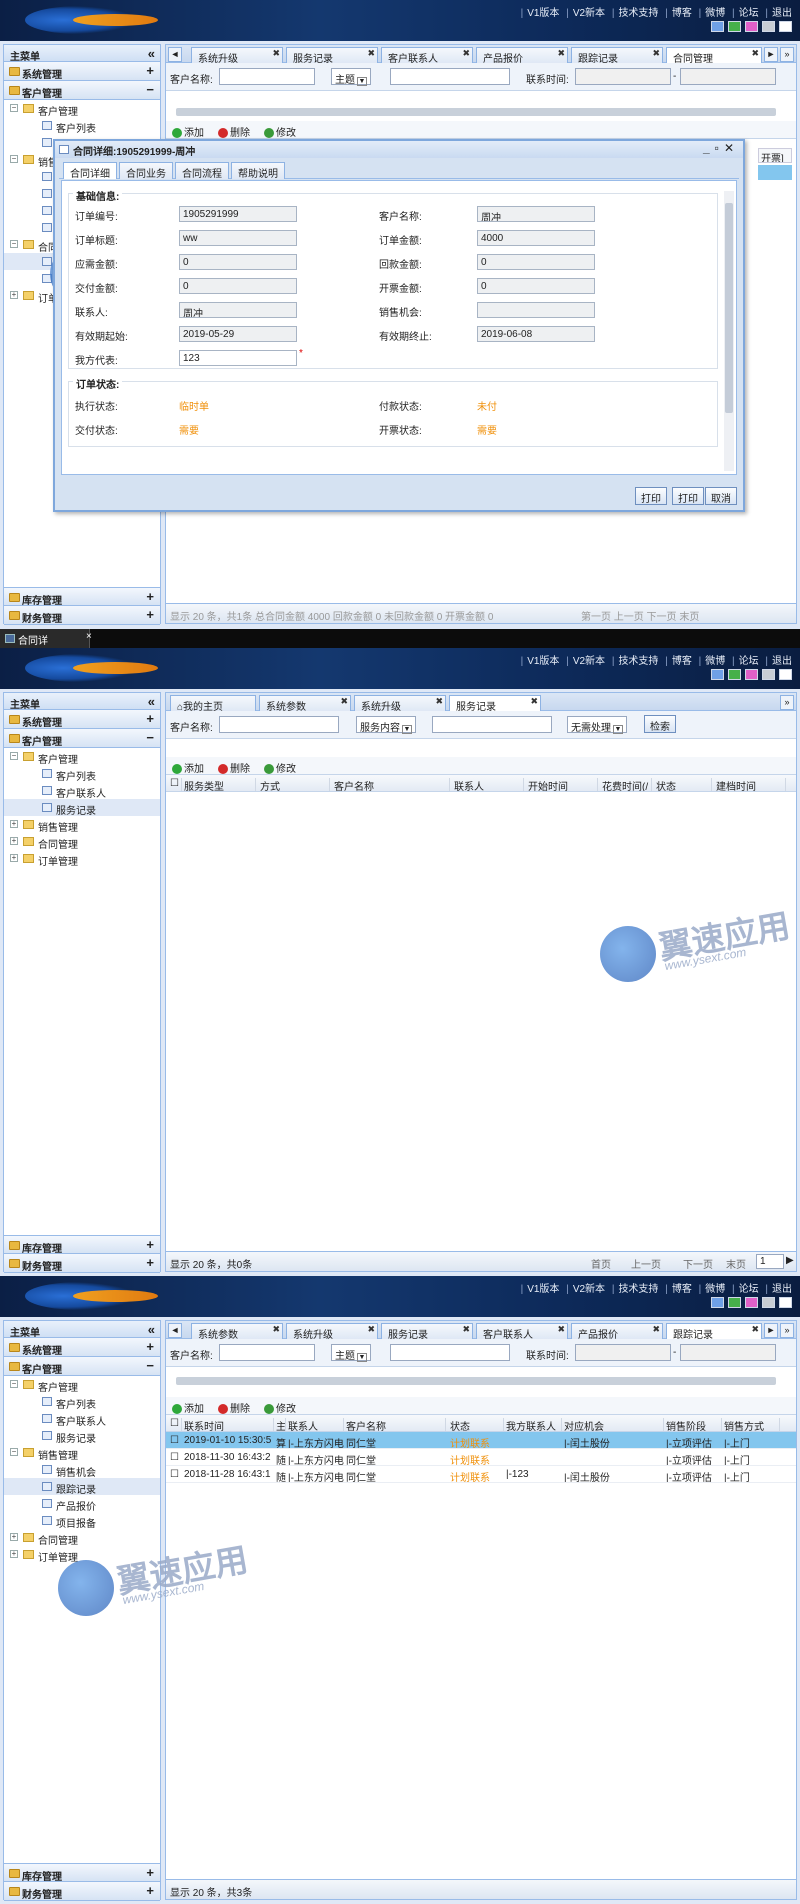 Image resolution: width=800 pixels, height=1904 pixels. What do you see at coordinates (351, 77) in the screenshot?
I see `topic-select: 主题 ▼` at bounding box center [351, 77].